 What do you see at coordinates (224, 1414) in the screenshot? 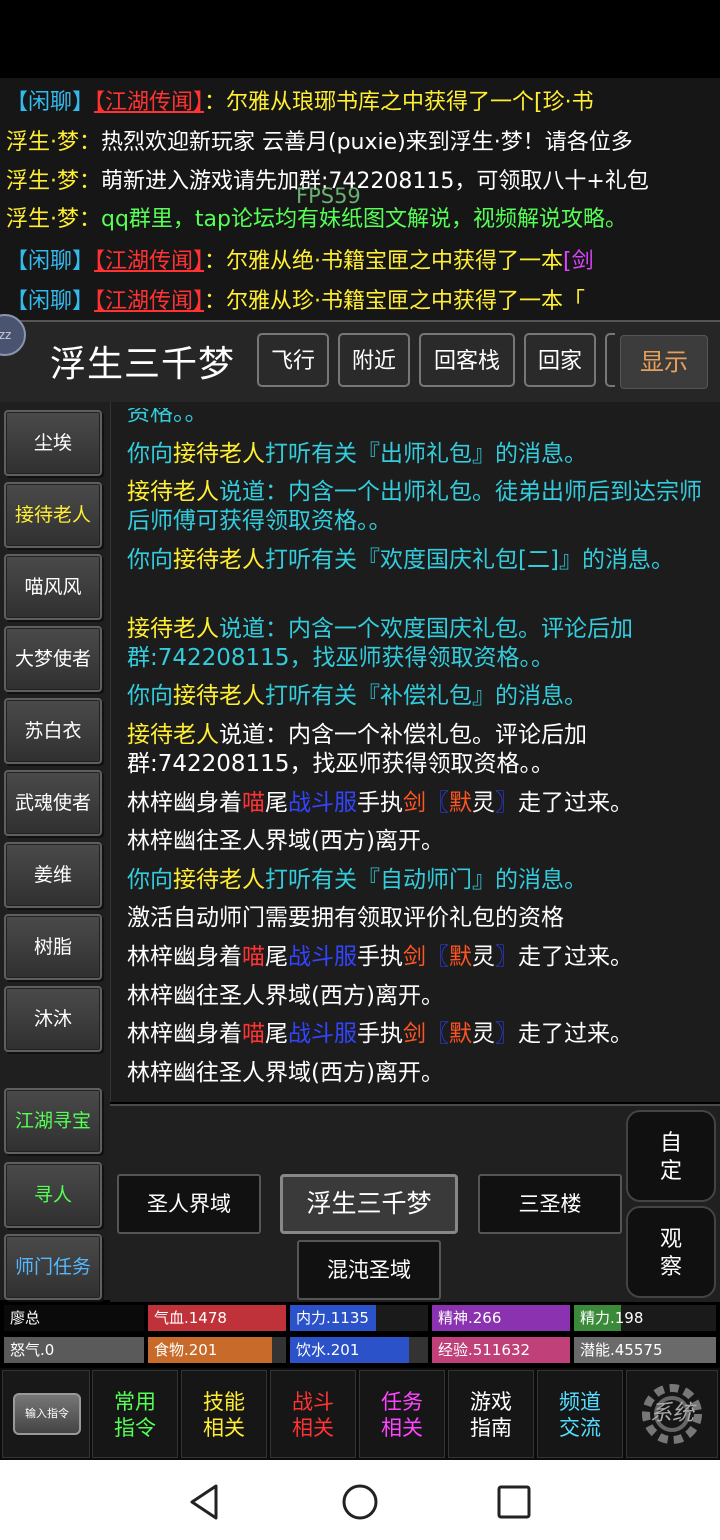
I see `skills-menu: 技能 相关` at bounding box center [224, 1414].